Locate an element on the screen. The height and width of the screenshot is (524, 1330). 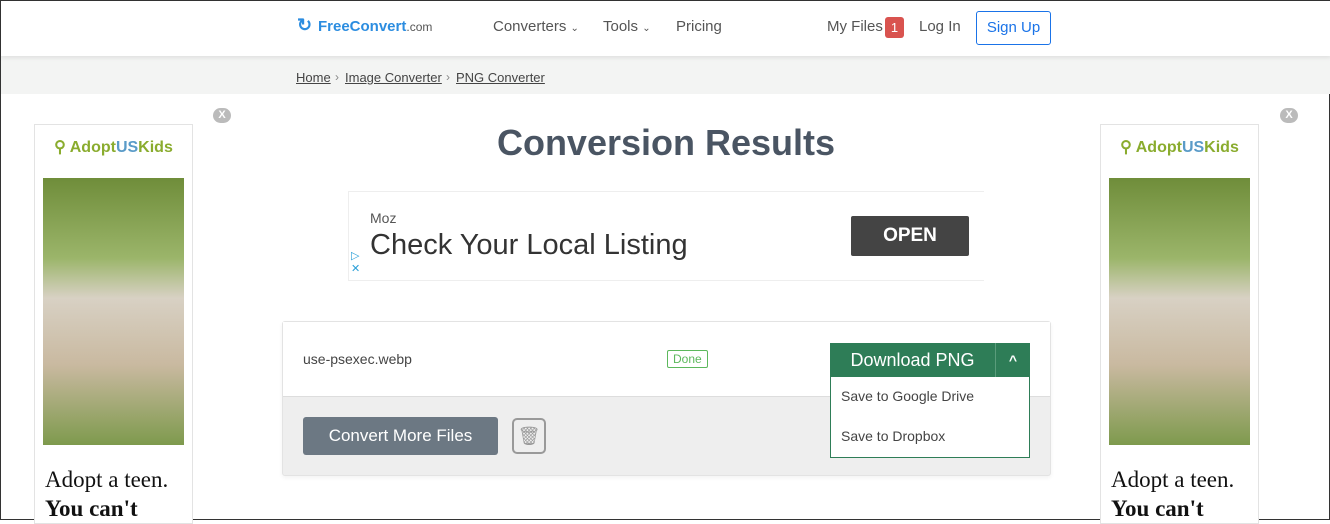
logo-main: FreeConvert is located at coordinates (362, 26).